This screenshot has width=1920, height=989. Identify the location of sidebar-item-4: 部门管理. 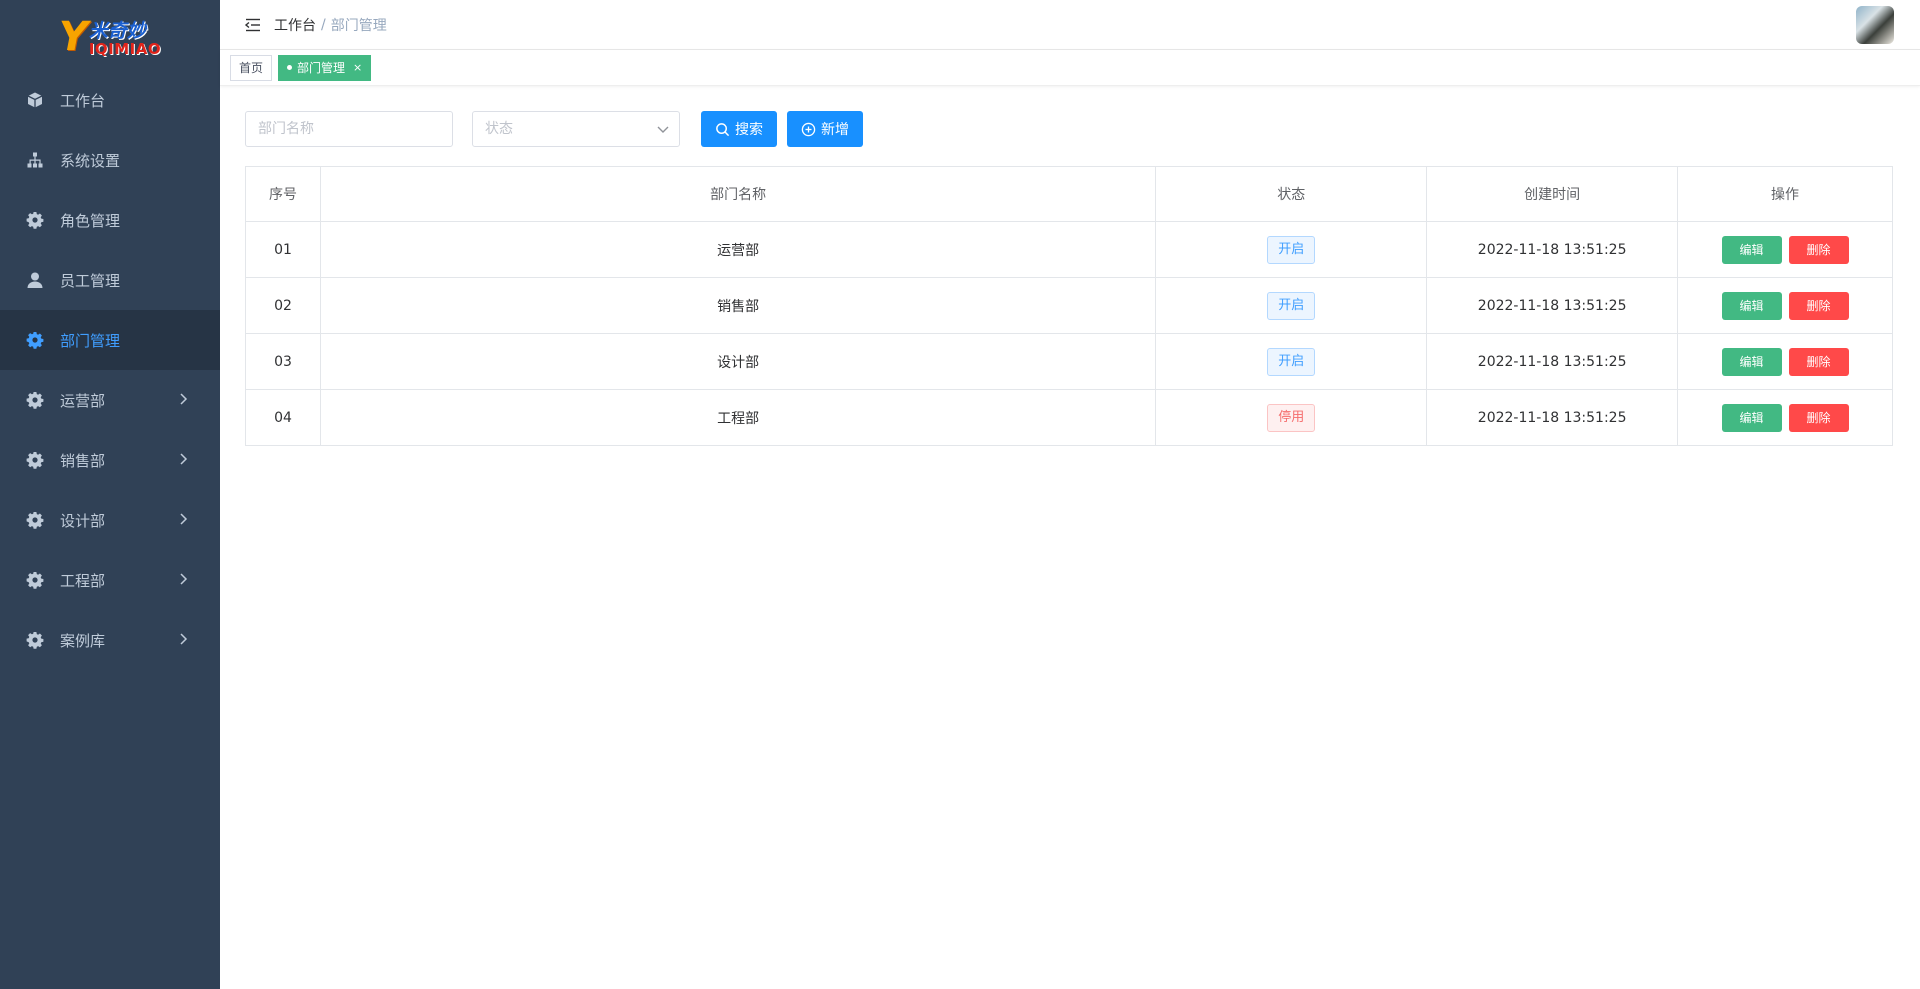
(110, 340).